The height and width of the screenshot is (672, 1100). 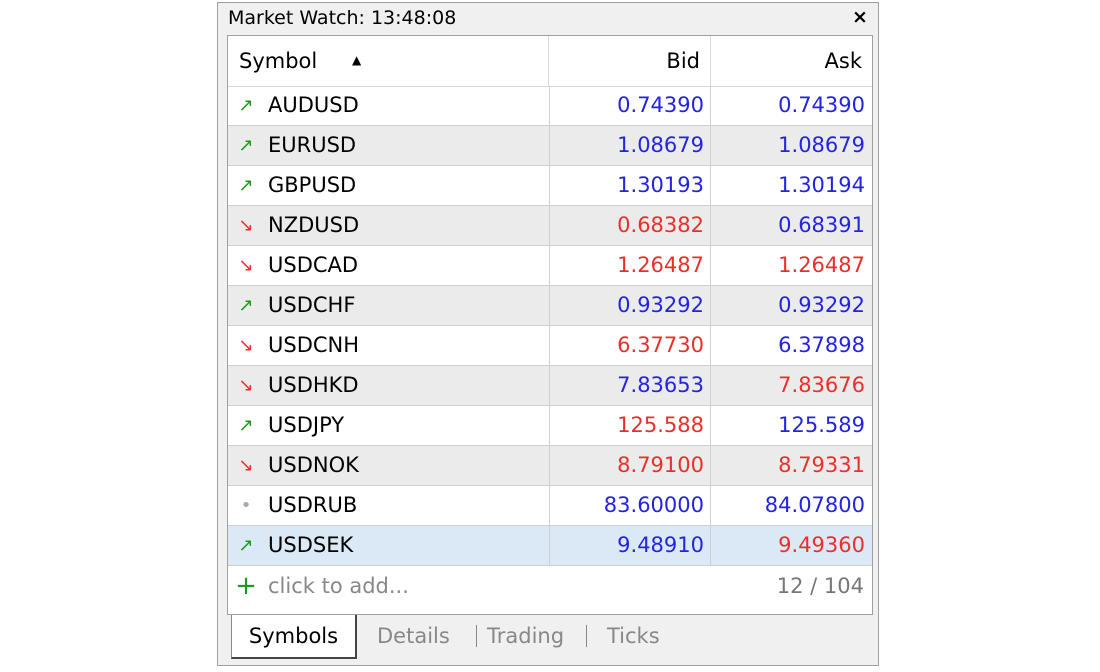 I want to click on bid-cell: 125.588, so click(x=630, y=425).